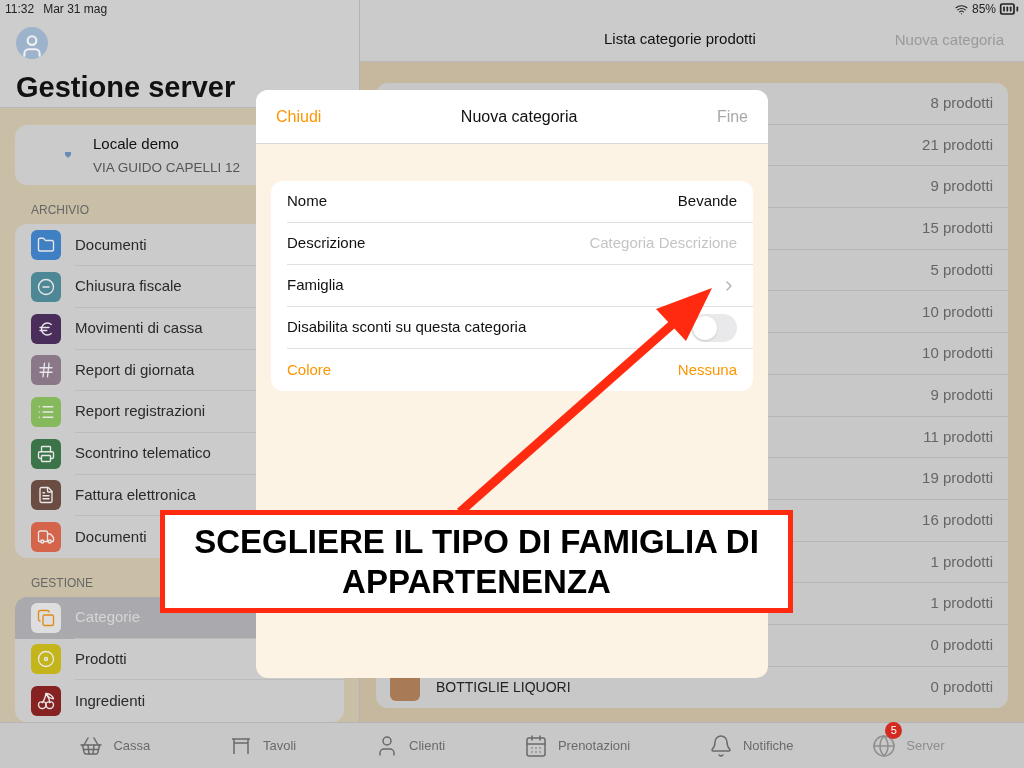  I want to click on item-label: Movimenti di cassa, so click(139, 327).